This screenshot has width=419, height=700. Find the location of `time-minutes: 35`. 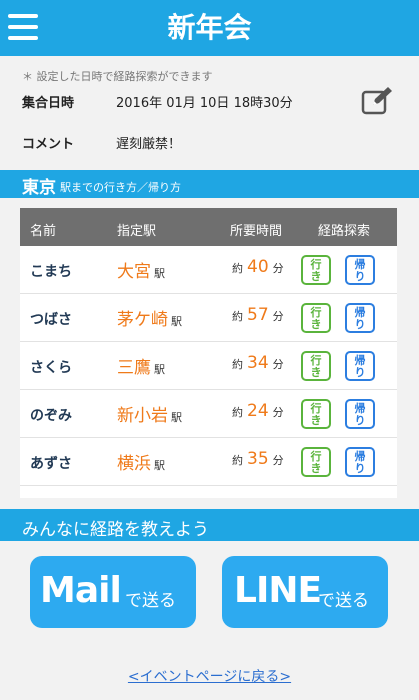

time-minutes: 35 is located at coordinates (258, 459).